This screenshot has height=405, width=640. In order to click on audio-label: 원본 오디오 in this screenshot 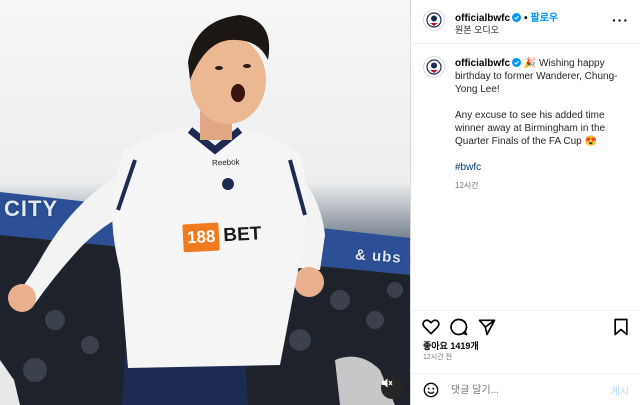, I will do `click(477, 29)`.